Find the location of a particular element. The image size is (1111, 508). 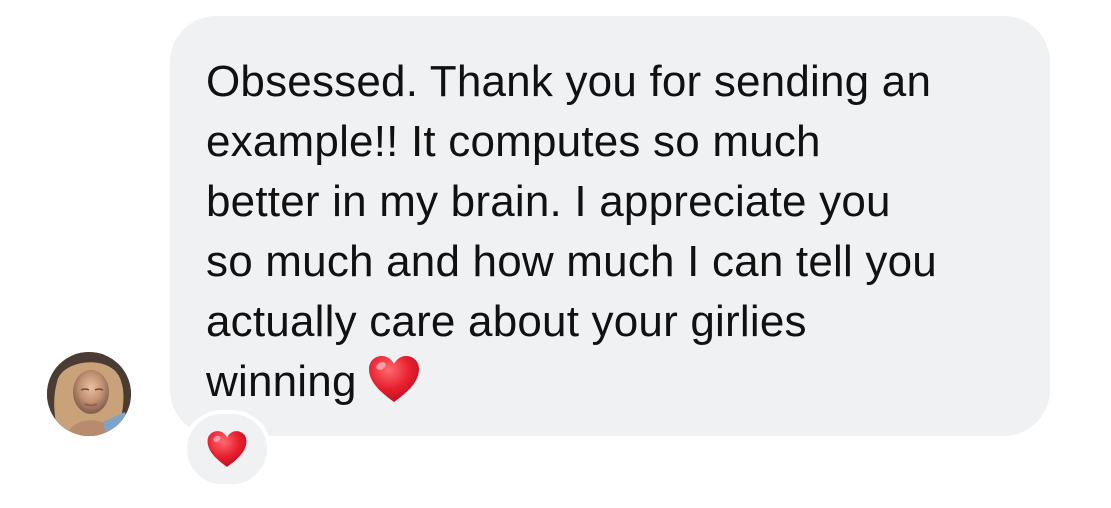

message-line: winning is located at coordinates (281, 381).